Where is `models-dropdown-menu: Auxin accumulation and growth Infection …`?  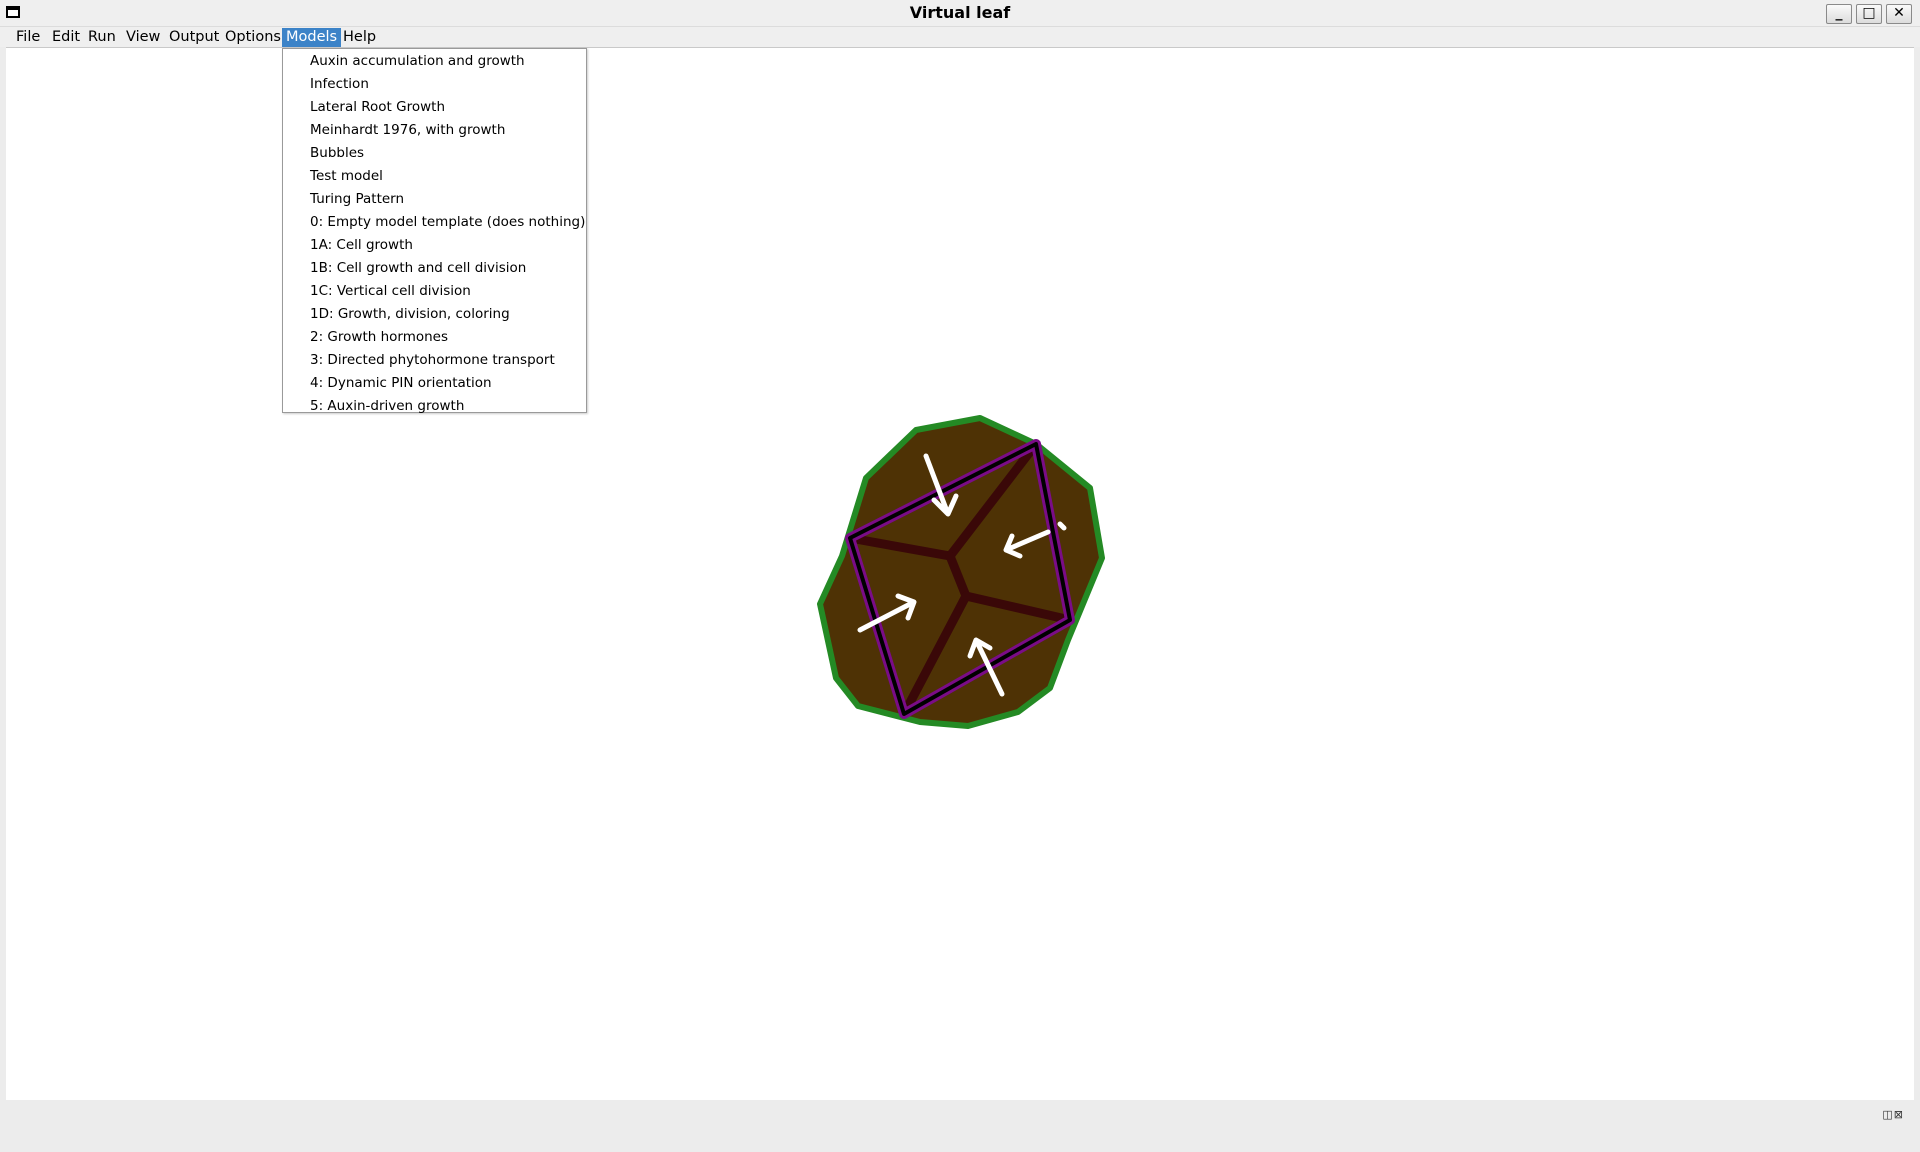 models-dropdown-menu: Auxin accumulation and growth Infection … is located at coordinates (434, 231).